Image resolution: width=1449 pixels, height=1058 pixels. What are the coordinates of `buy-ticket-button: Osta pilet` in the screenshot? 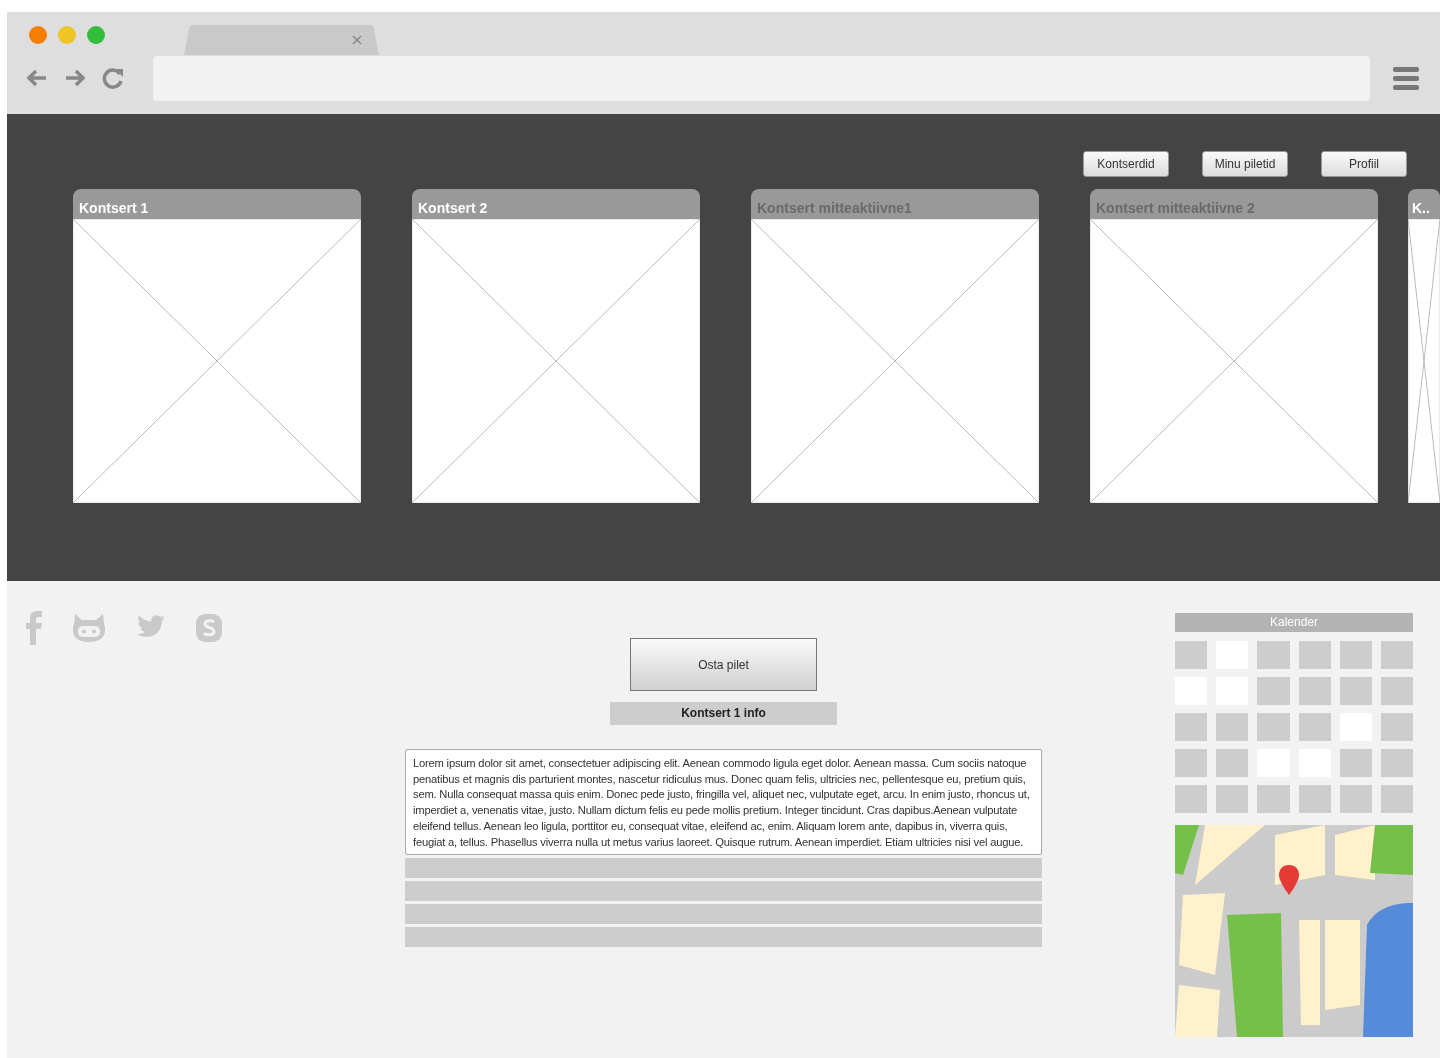 It's located at (723, 664).